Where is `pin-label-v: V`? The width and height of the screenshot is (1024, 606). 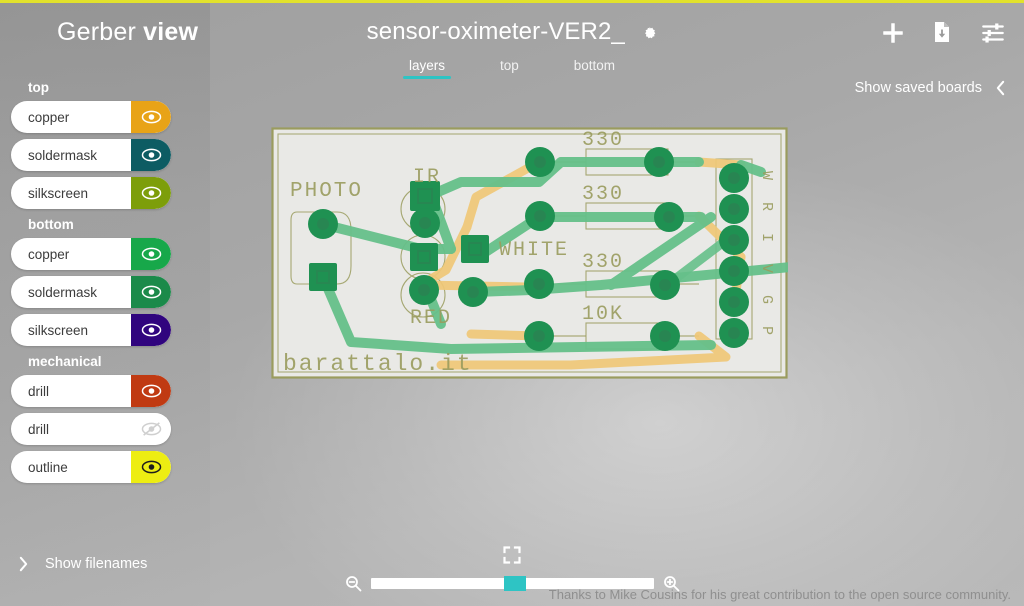
pin-label-v: V is located at coordinates (766, 268).